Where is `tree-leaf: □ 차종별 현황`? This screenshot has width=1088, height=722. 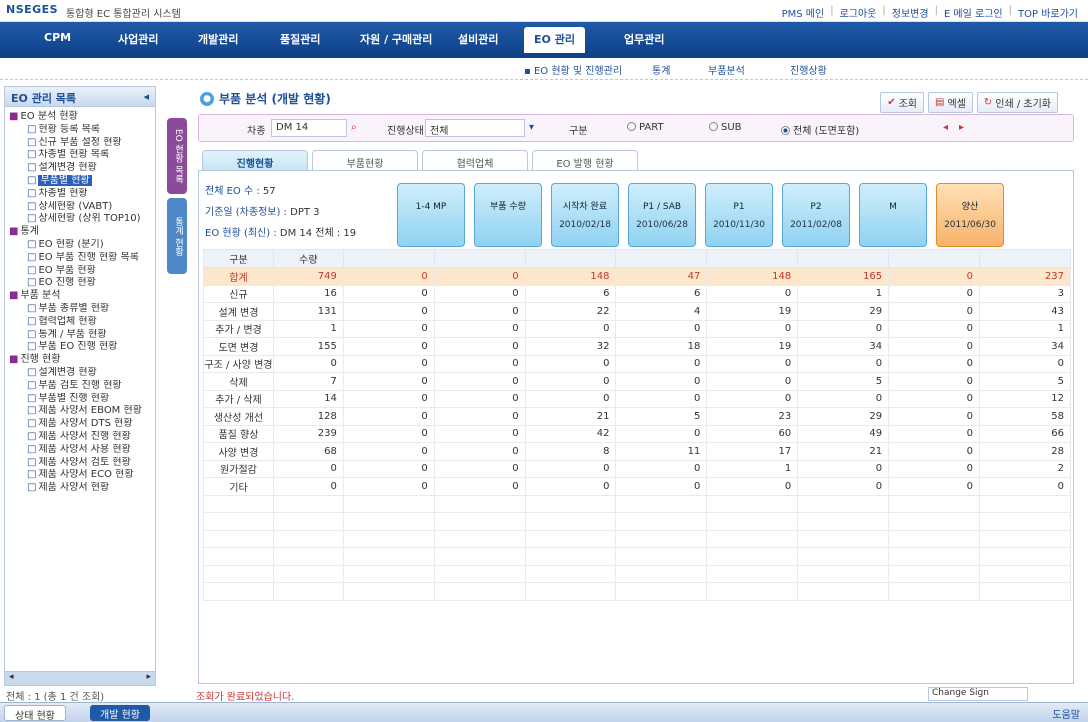 tree-leaf: □ 차종별 현황 is located at coordinates (80, 194).